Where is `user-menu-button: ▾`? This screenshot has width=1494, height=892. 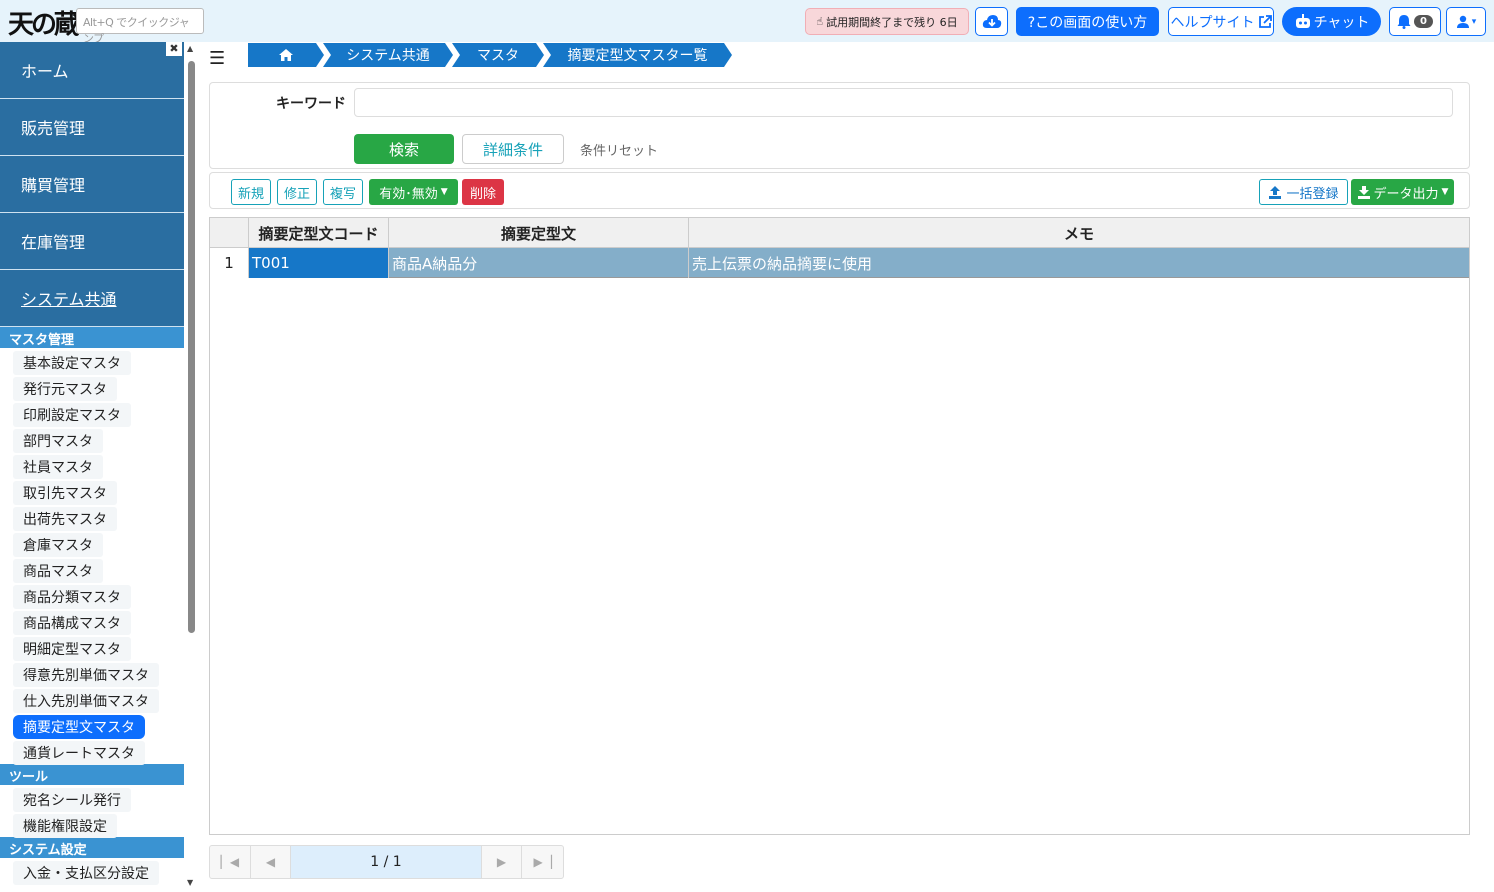
user-menu-button: ▾ is located at coordinates (1466, 21).